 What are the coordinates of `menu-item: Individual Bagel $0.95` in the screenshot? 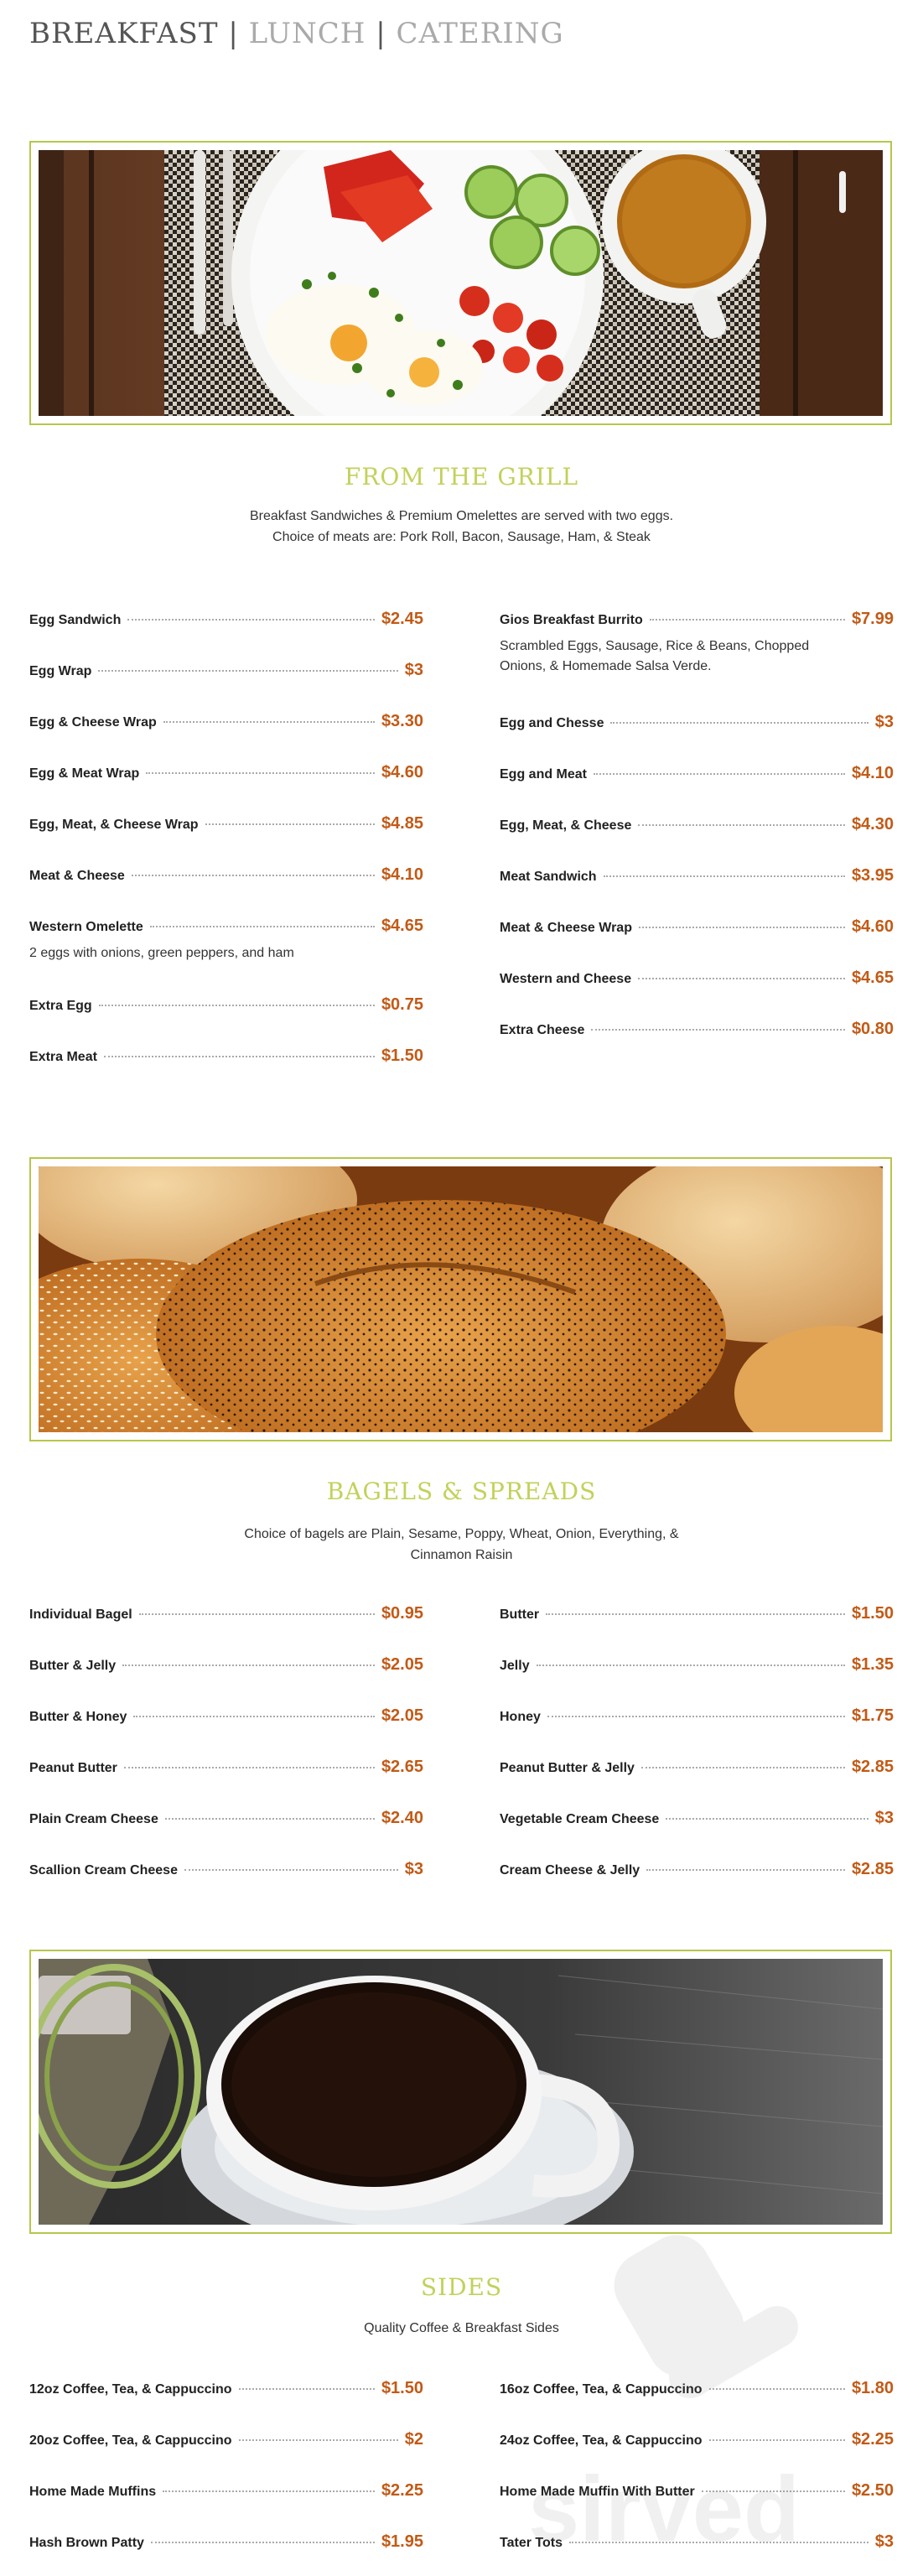 It's located at (226, 1615).